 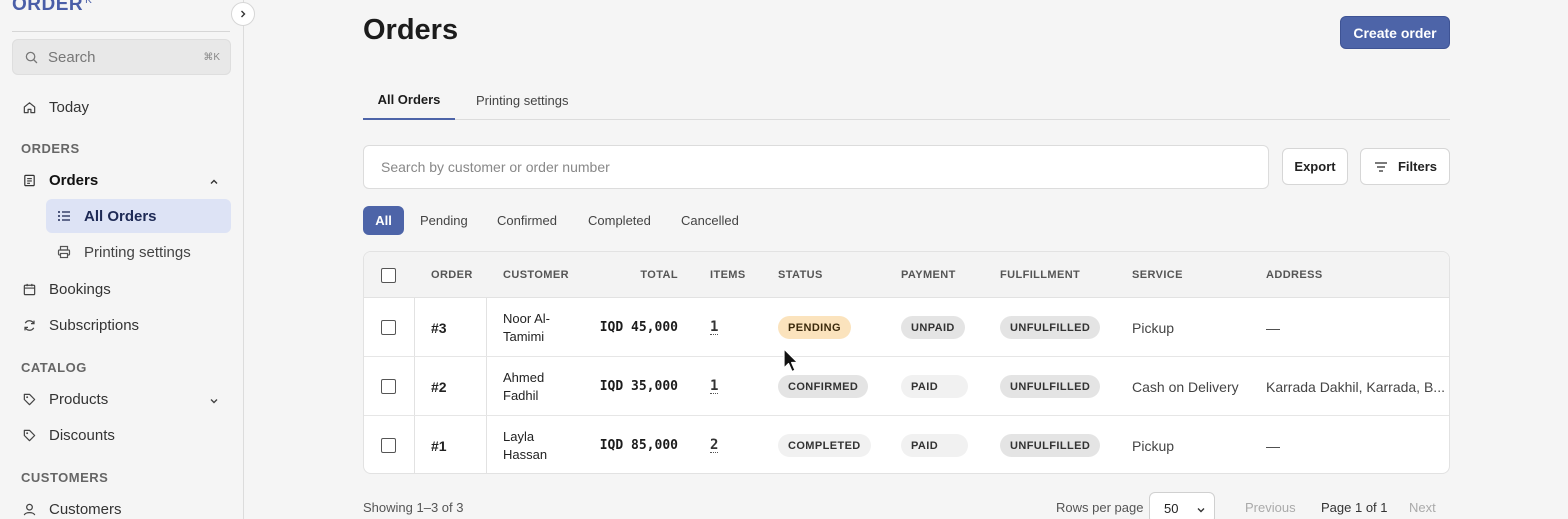 What do you see at coordinates (121, 180) in the screenshot?
I see `sidebar-item-orders: Orders` at bounding box center [121, 180].